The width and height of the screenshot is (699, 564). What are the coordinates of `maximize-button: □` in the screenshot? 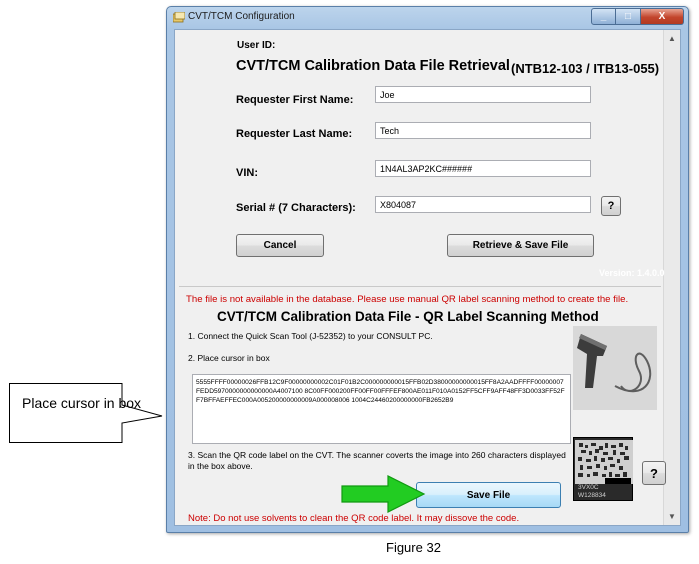 It's located at (628, 16).